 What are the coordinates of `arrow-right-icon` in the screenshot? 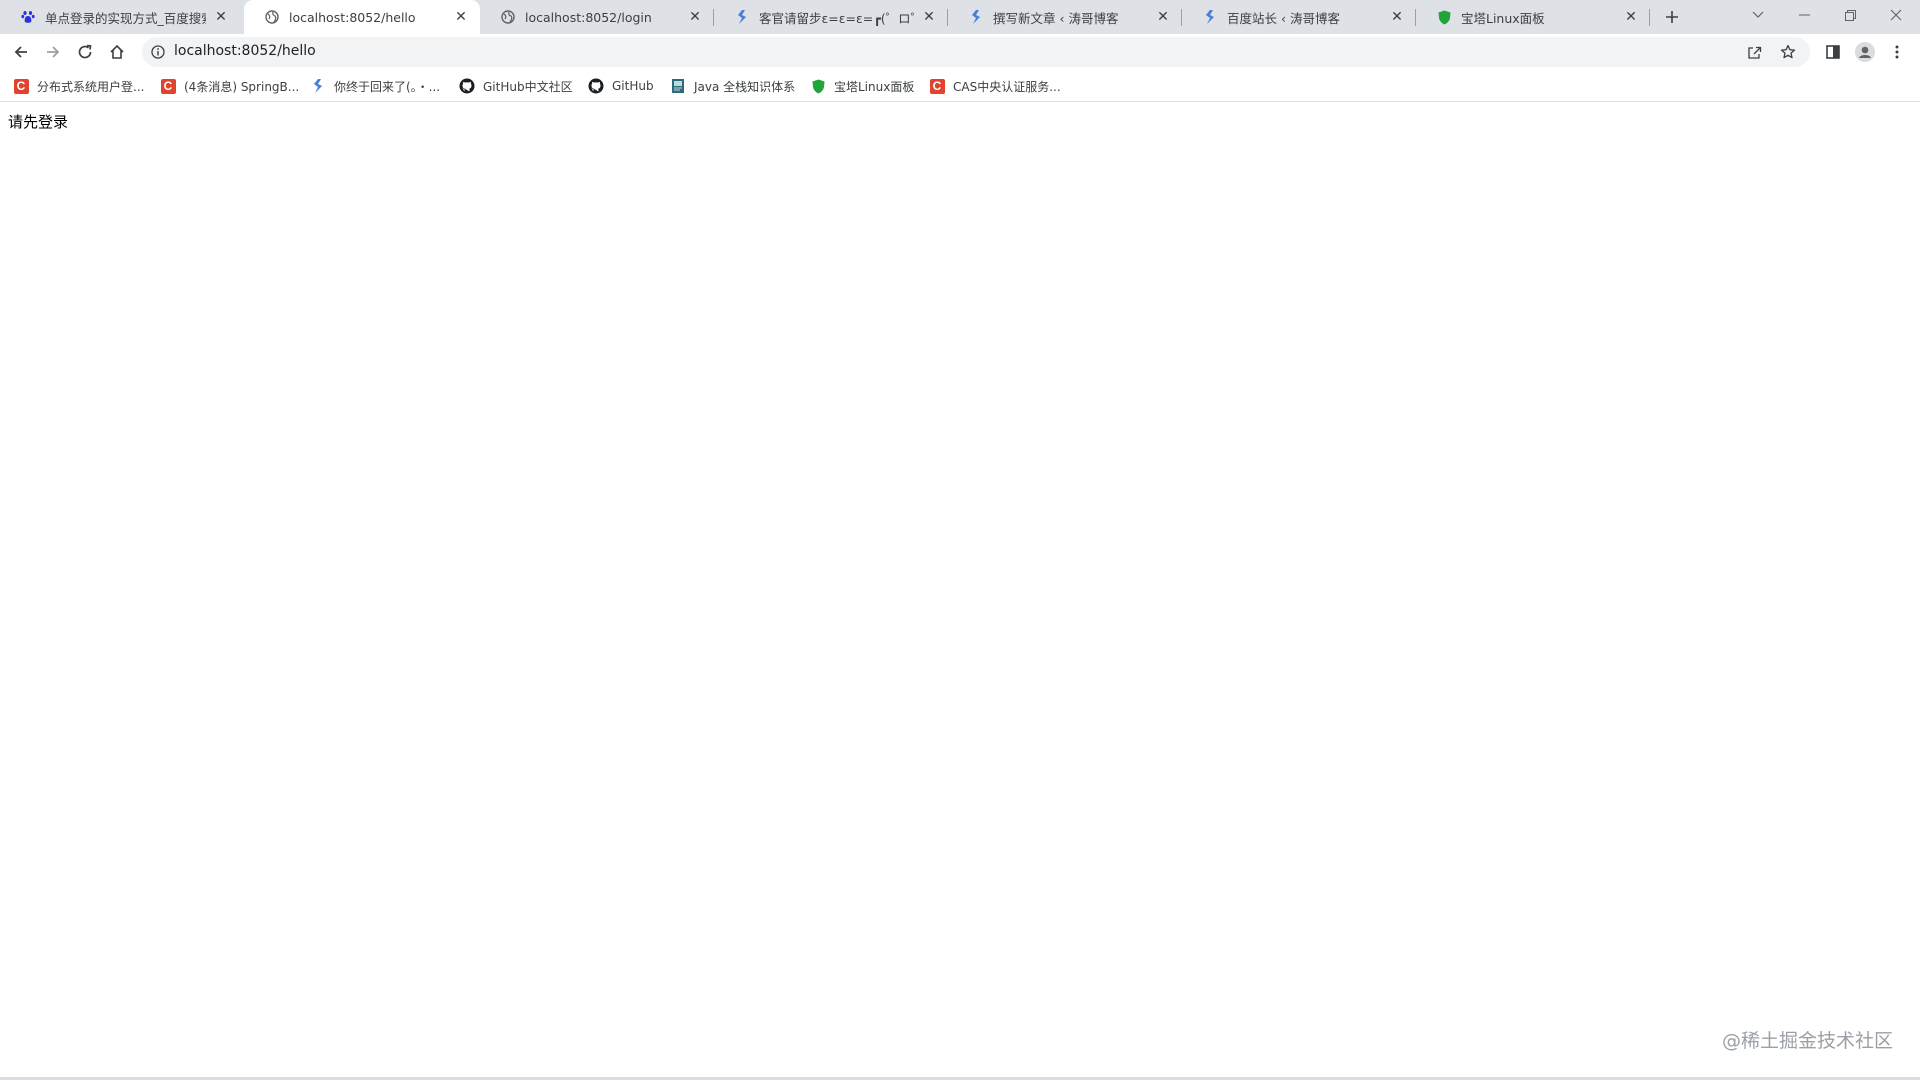 It's located at (53, 52).